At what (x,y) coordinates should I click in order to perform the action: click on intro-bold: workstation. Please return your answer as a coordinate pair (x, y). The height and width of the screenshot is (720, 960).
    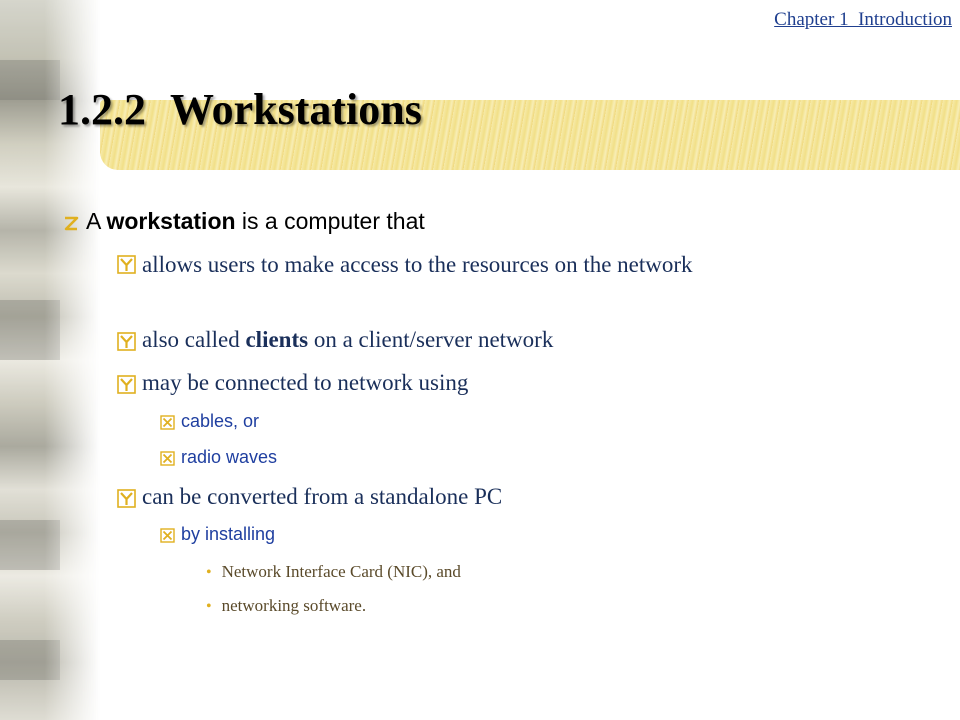
    Looking at the image, I should click on (171, 221).